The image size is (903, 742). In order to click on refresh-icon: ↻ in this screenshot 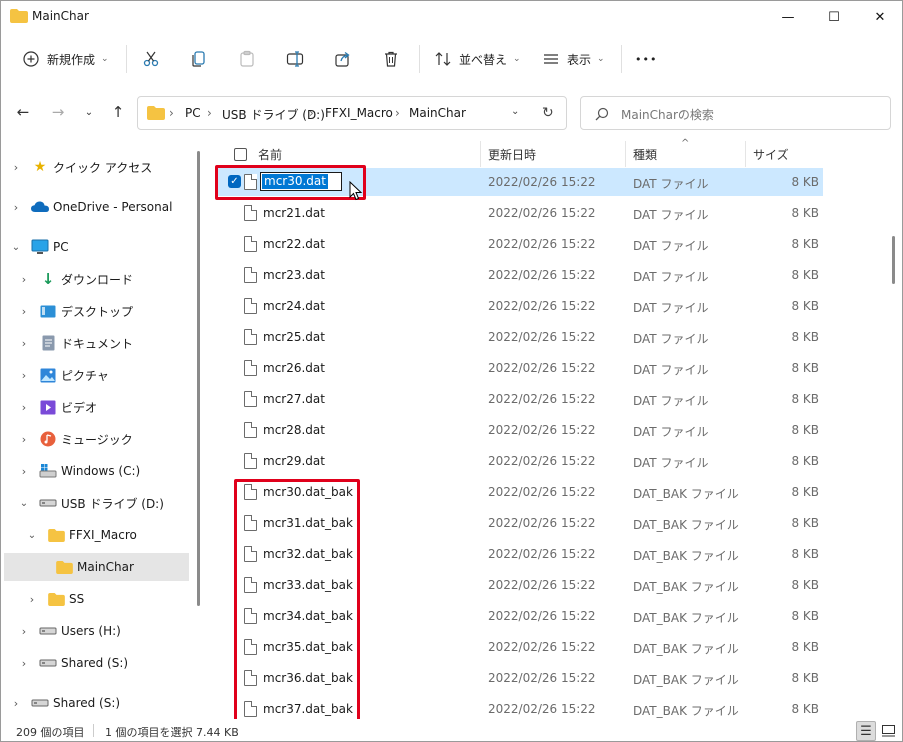, I will do `click(548, 113)`.